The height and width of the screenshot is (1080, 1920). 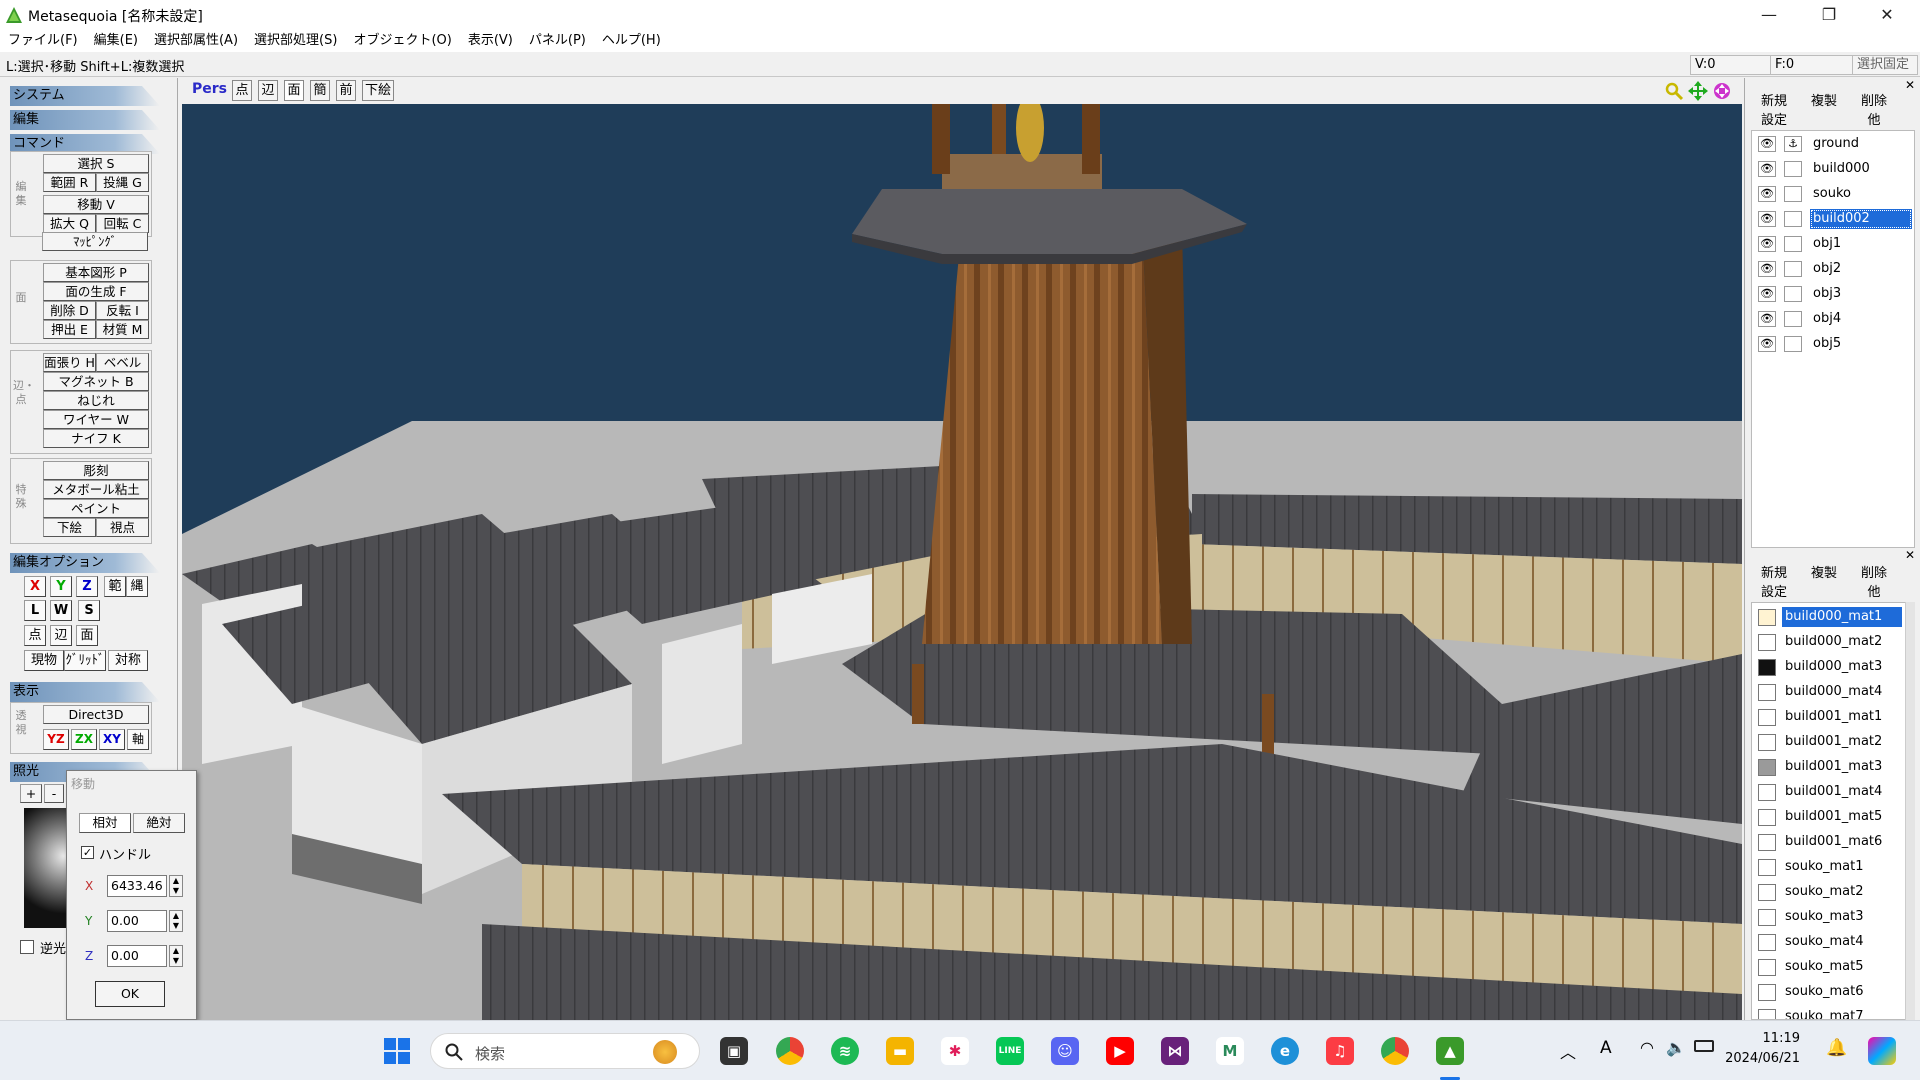 I want to click on material-row: build001_mat4, so click(x=1829, y=792).